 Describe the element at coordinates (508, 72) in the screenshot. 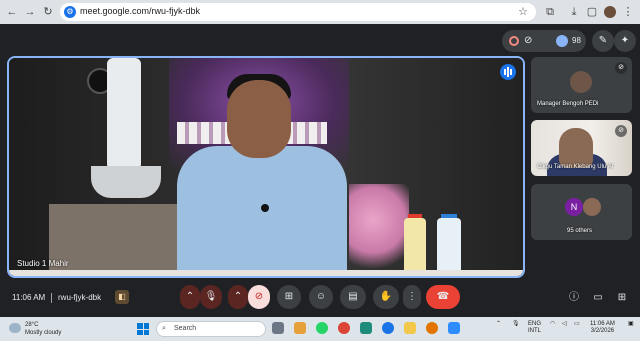

I see `speaking-indicator-icon` at that location.